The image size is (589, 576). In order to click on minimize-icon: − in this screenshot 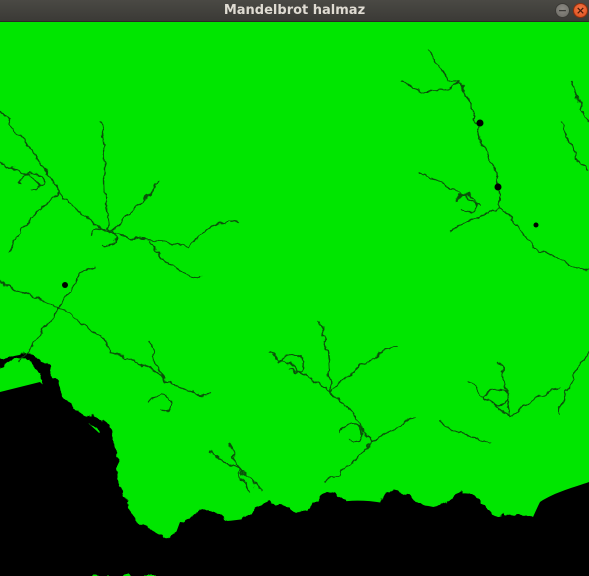, I will do `click(562, 10)`.